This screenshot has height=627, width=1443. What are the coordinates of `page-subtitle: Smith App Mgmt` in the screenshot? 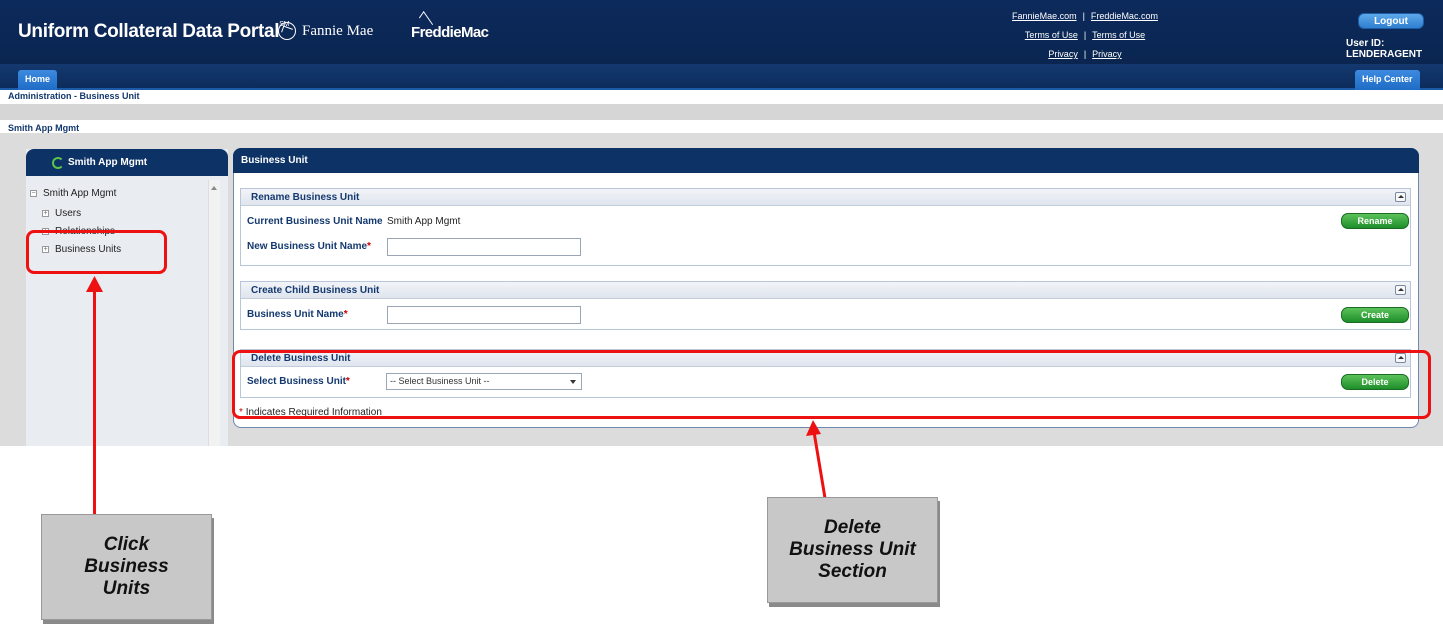 It's located at (44, 128).